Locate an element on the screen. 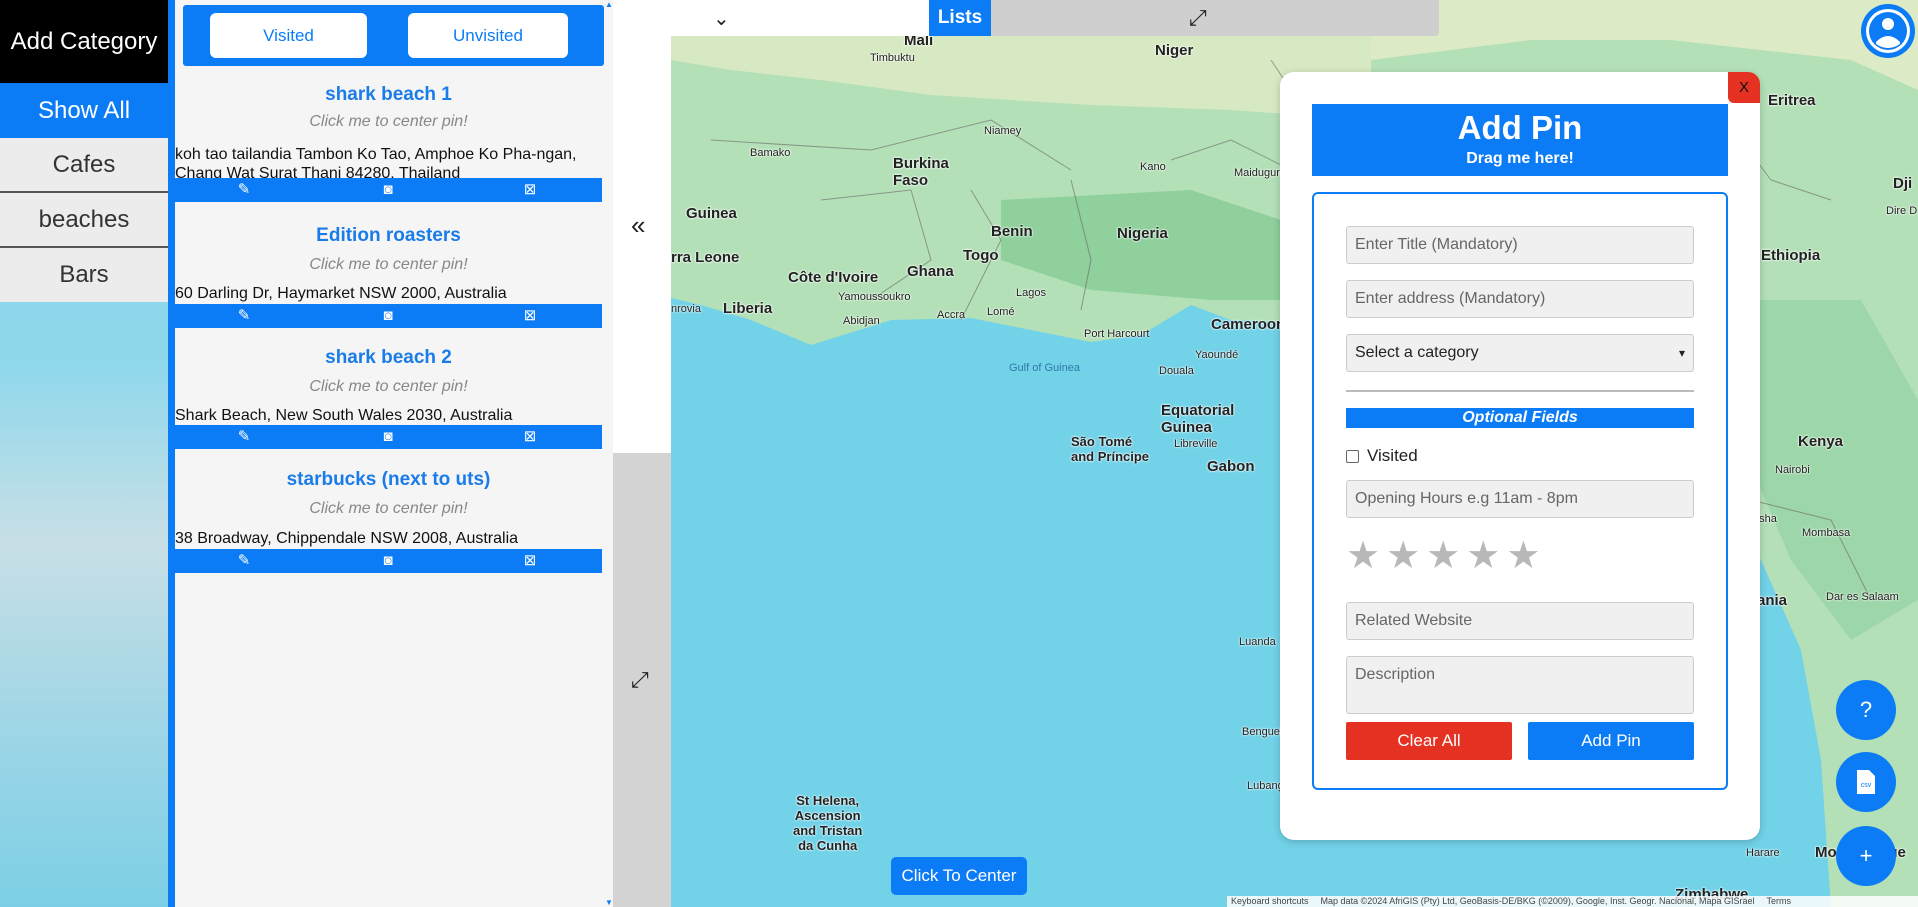 Image resolution: width=1918 pixels, height=907 pixels. form-divider is located at coordinates (1520, 391).